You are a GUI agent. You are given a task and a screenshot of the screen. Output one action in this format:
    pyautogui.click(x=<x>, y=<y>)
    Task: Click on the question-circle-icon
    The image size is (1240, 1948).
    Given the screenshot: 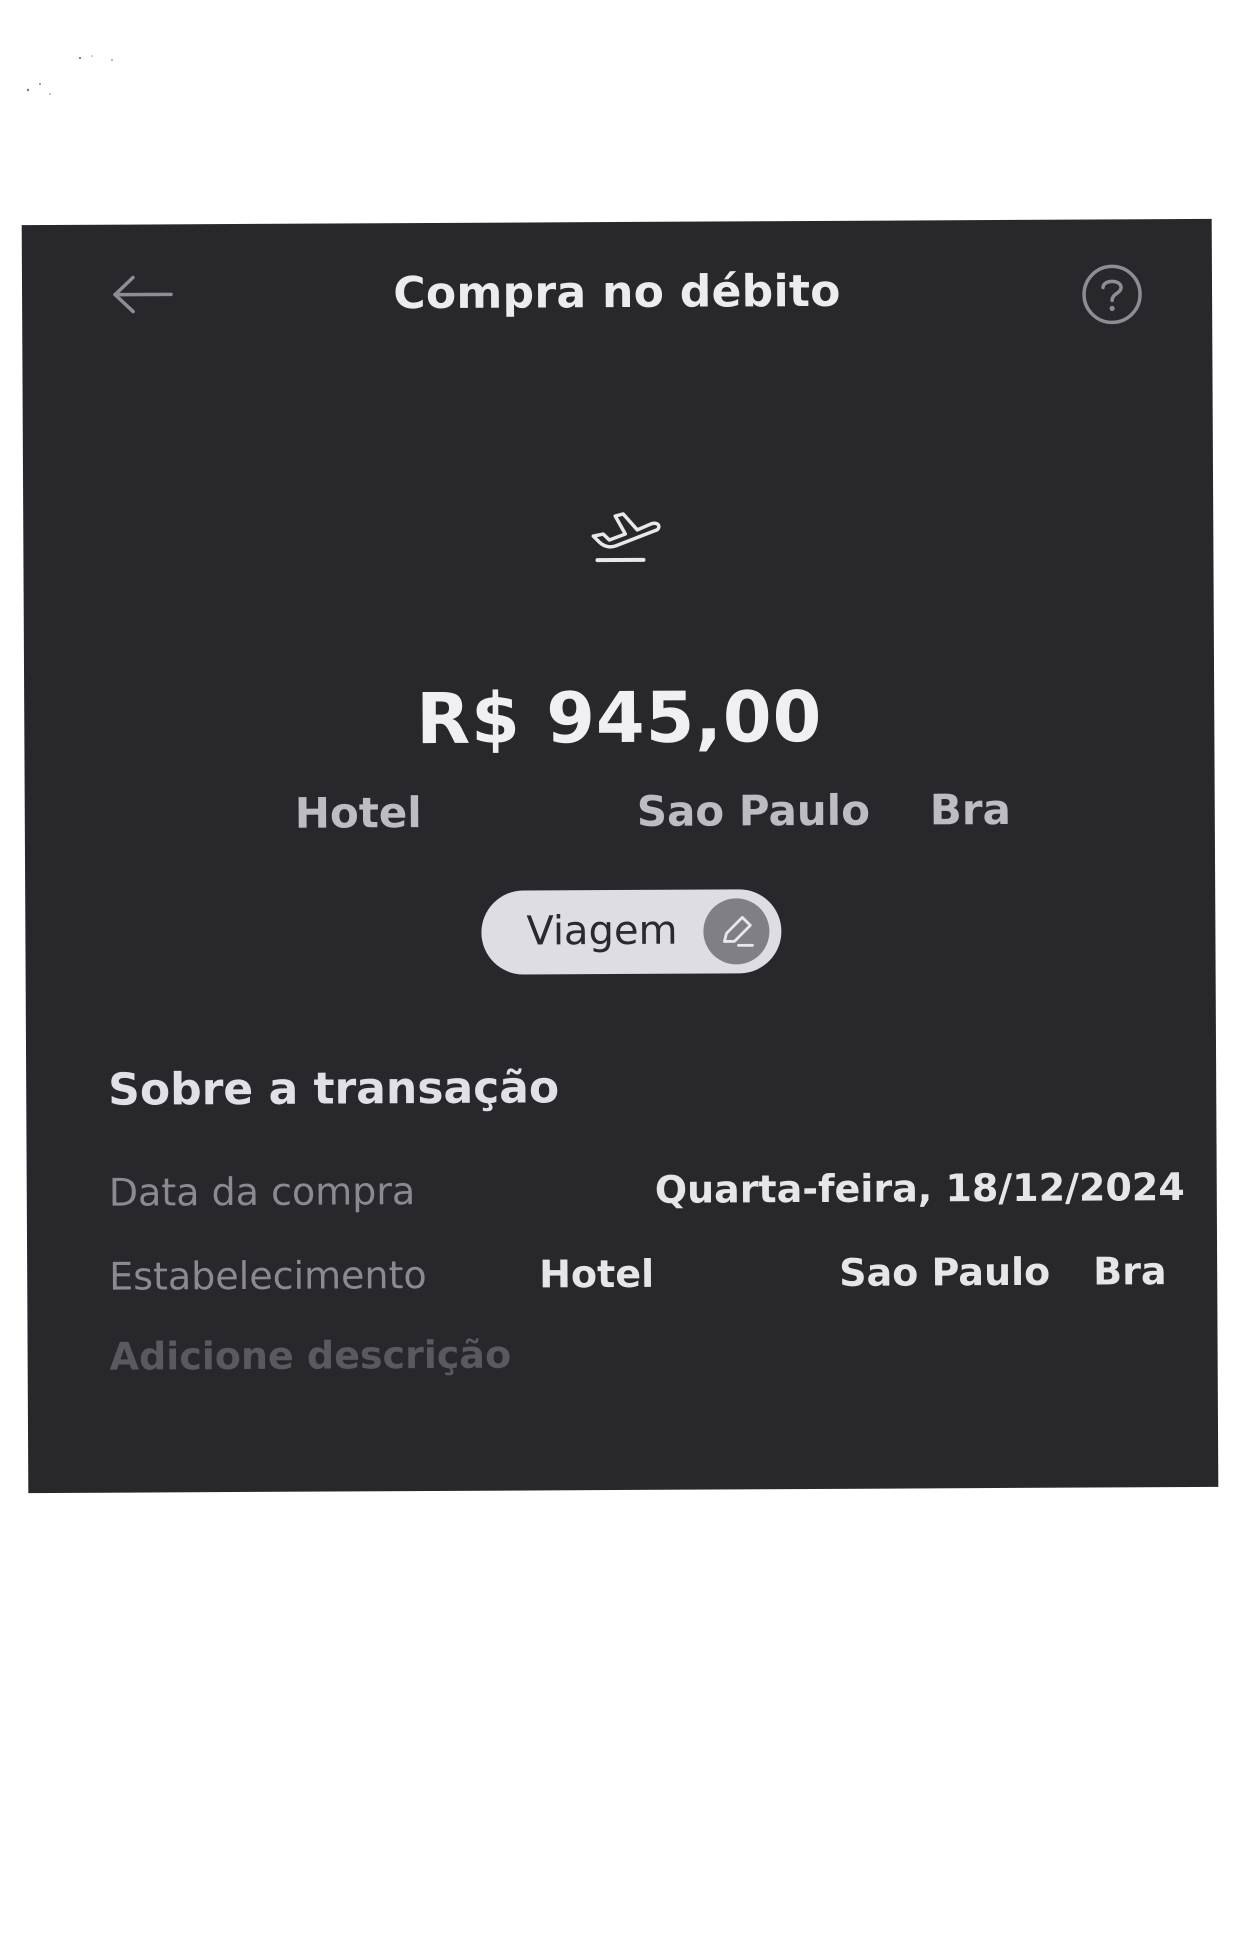 What is the action you would take?
    pyautogui.click(x=1112, y=294)
    